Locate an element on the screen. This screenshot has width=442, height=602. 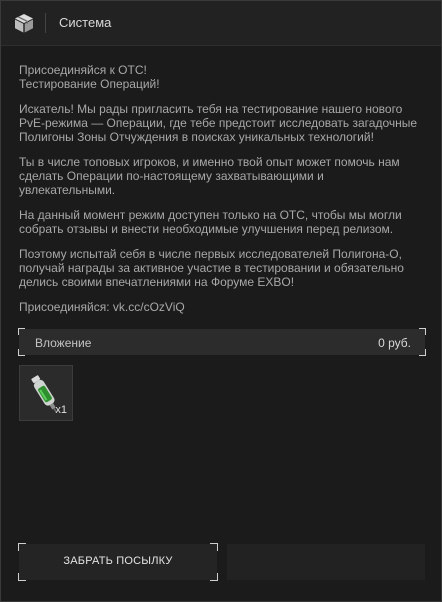
attachment-label: Вложение is located at coordinates (63, 343).